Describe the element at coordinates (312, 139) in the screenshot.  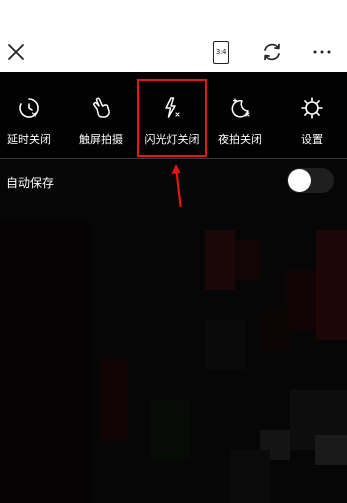
I see `settings-label: 设置` at that location.